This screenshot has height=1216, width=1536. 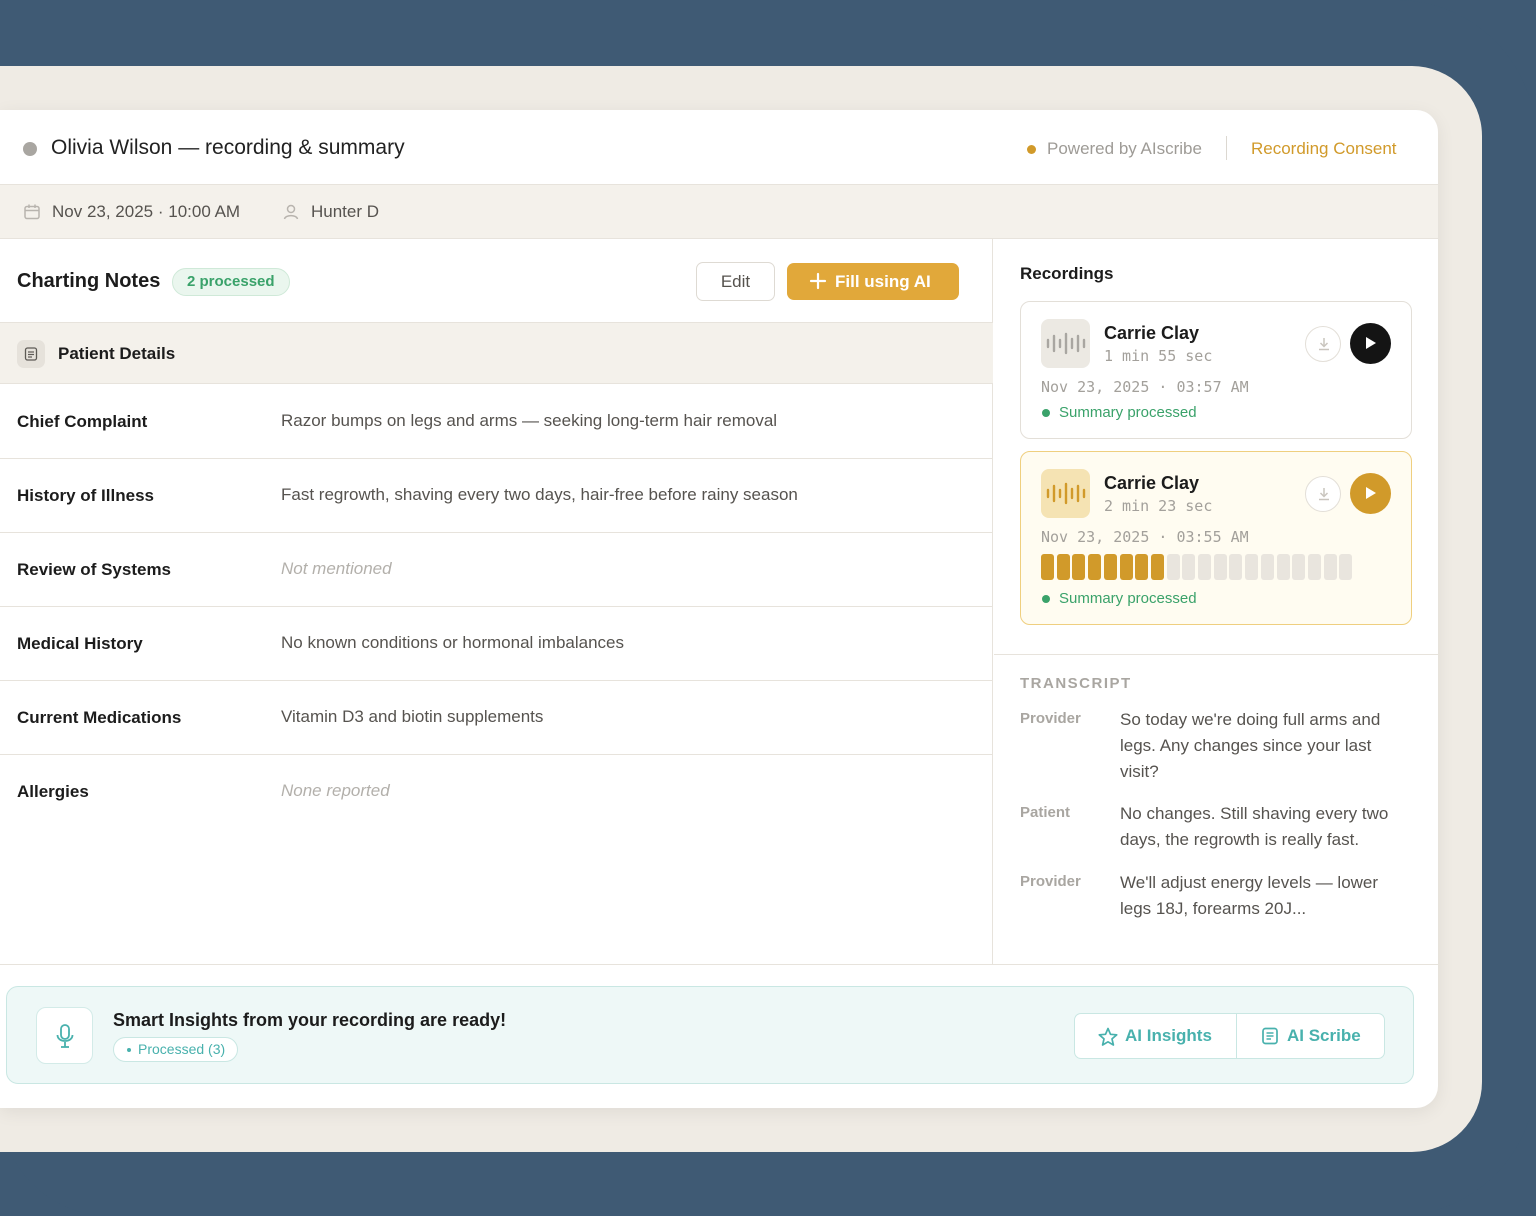 What do you see at coordinates (1158, 356) in the screenshot?
I see `recording-duration: 1 min 55 sec` at bounding box center [1158, 356].